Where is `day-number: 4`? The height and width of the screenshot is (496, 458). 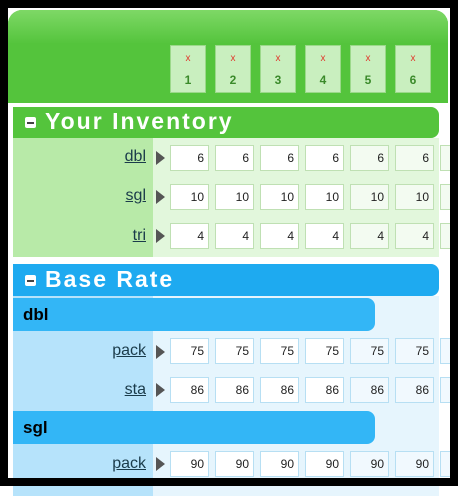 day-number: 4 is located at coordinates (323, 80).